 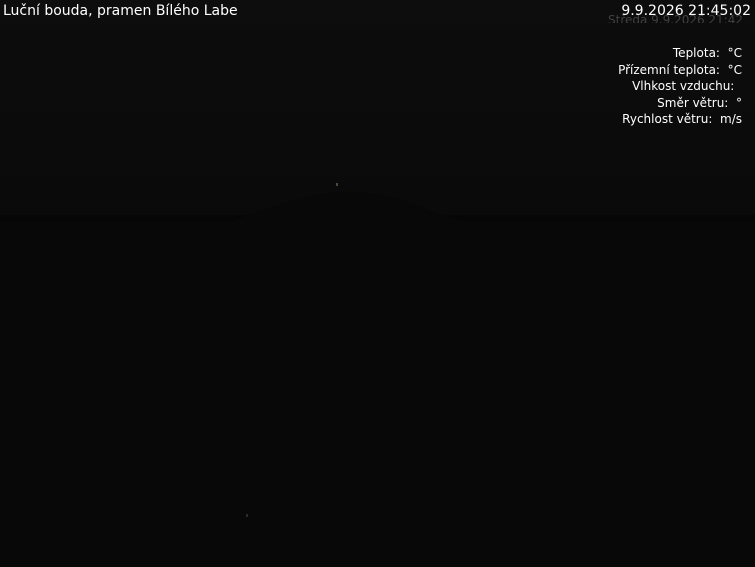 I want to click on weather-label: Přízemní teplota:, so click(x=669, y=69).